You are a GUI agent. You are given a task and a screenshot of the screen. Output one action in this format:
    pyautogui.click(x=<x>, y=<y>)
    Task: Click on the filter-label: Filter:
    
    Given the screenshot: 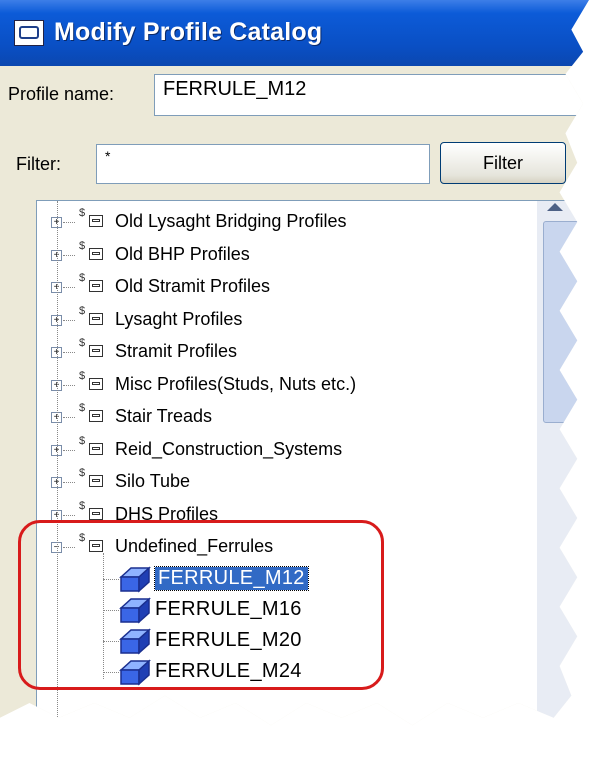 What is the action you would take?
    pyautogui.click(x=38, y=164)
    